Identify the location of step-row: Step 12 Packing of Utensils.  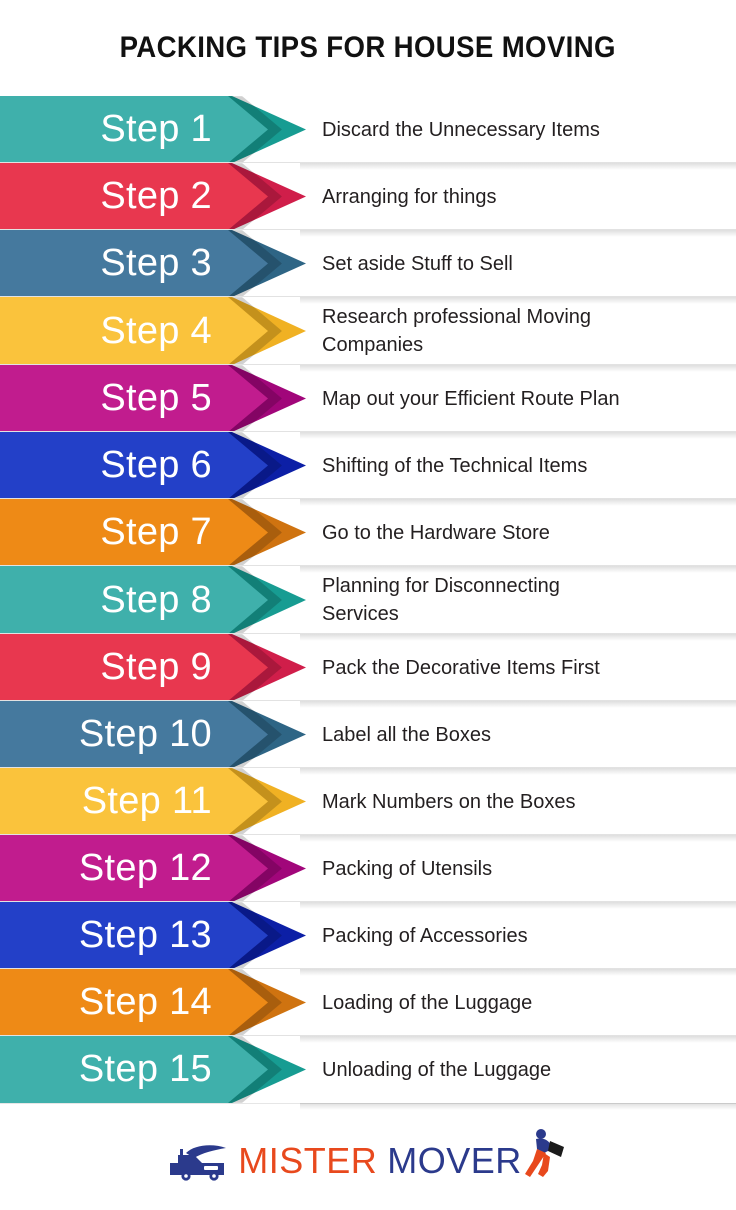
(368, 871).